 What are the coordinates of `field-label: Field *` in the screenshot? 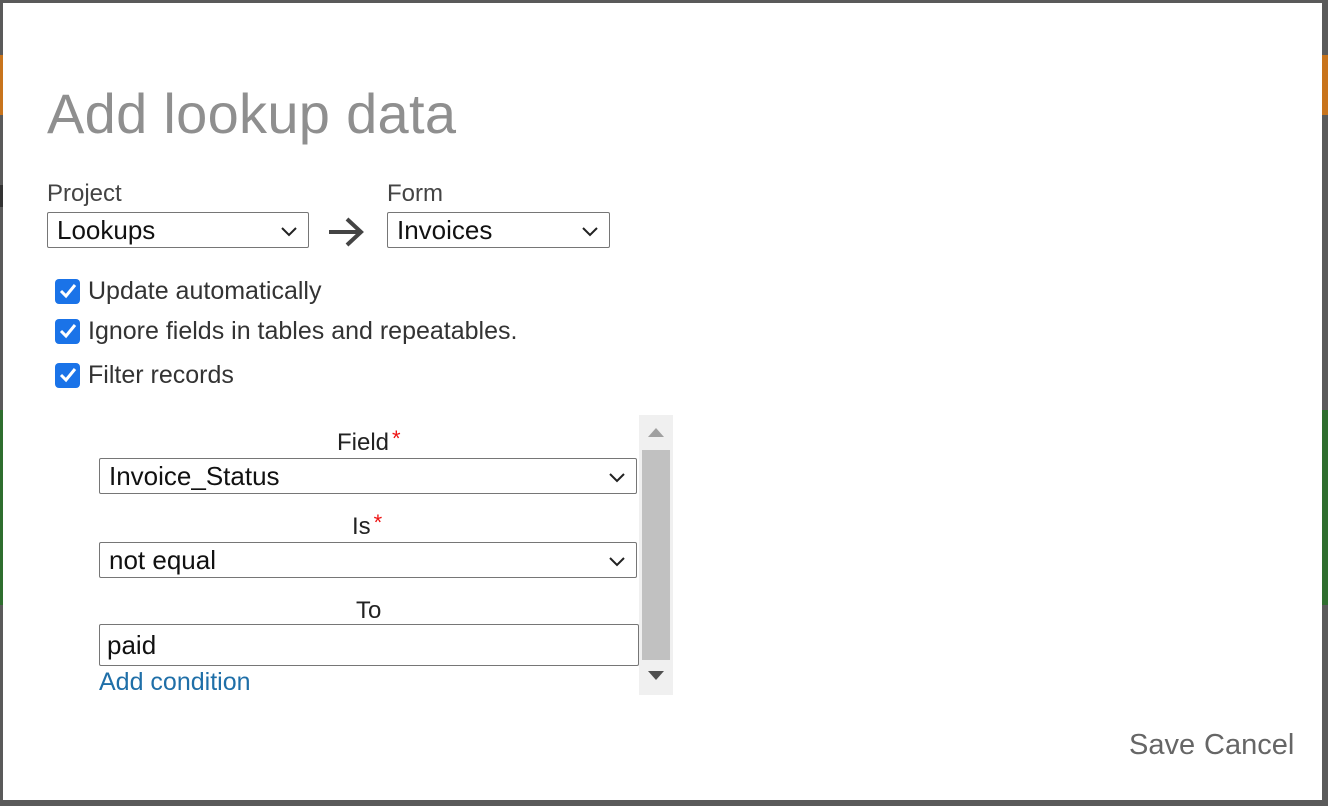 It's located at (369, 441).